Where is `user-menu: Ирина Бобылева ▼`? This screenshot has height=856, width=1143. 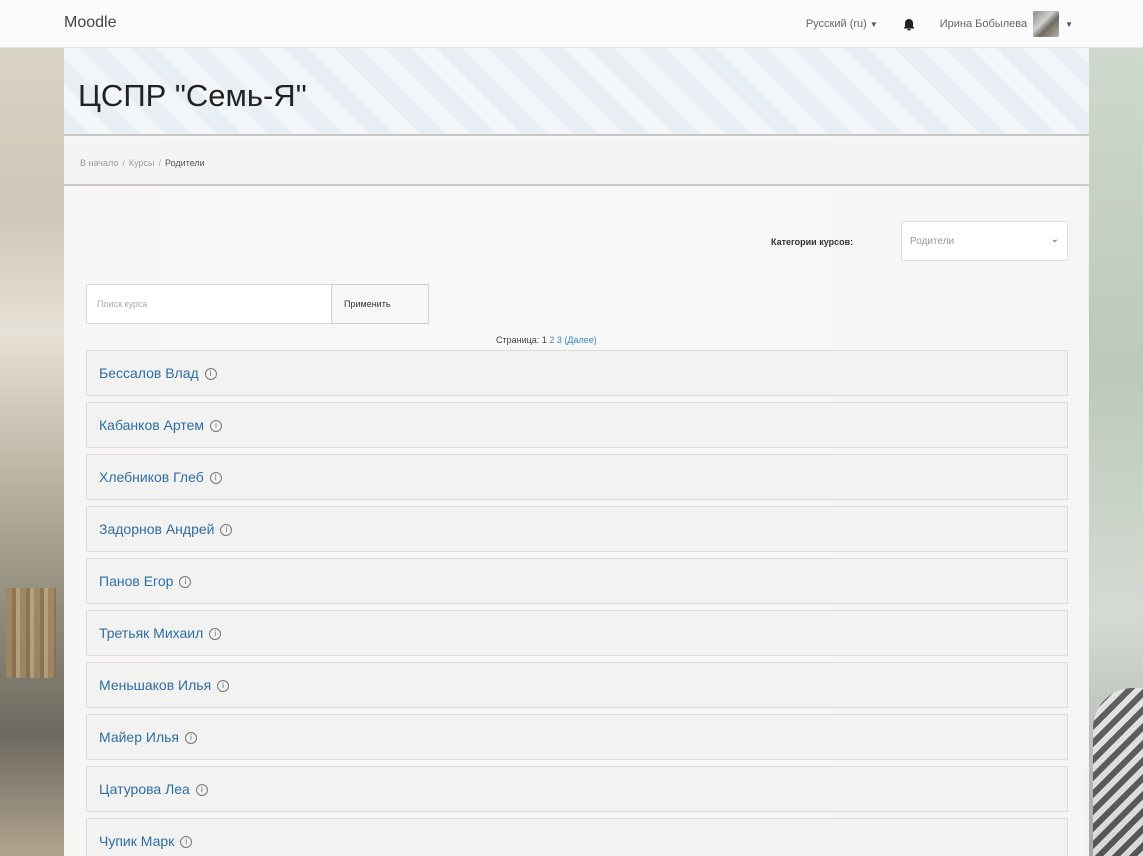
user-menu: Ирина Бобылева ▼ is located at coordinates (1006, 24).